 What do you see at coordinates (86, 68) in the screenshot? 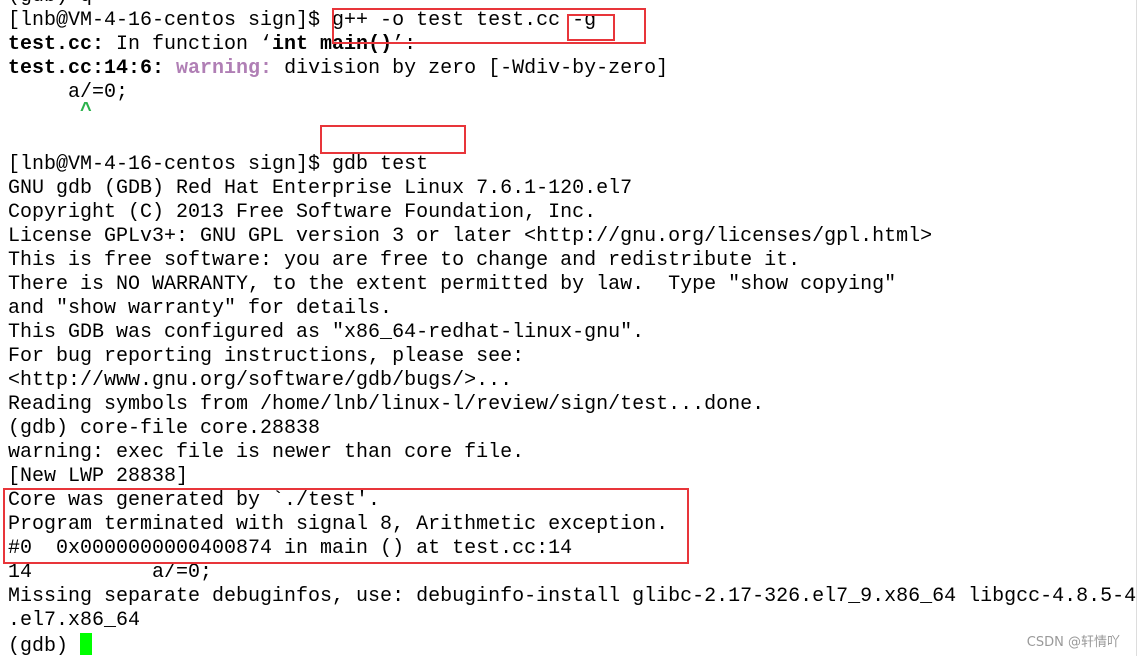
I see `warning-location: test.cc:14:6:` at bounding box center [86, 68].